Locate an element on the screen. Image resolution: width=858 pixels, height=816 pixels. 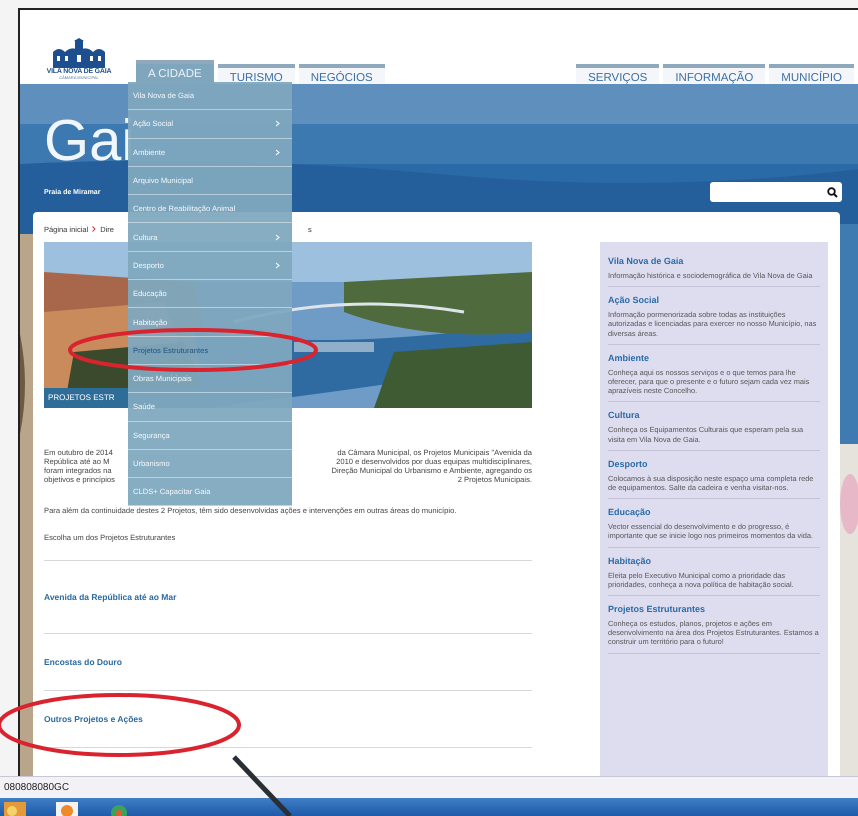
nav-tab: SERVIÇOS is located at coordinates (618, 74).